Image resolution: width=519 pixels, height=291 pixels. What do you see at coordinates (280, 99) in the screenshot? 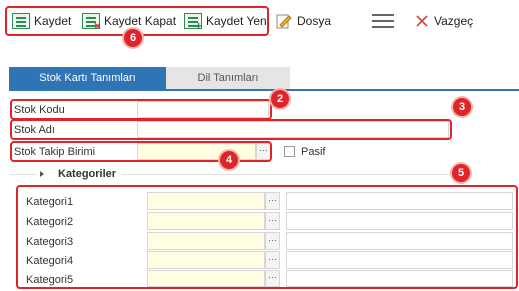
I see `badge-2: 2` at bounding box center [280, 99].